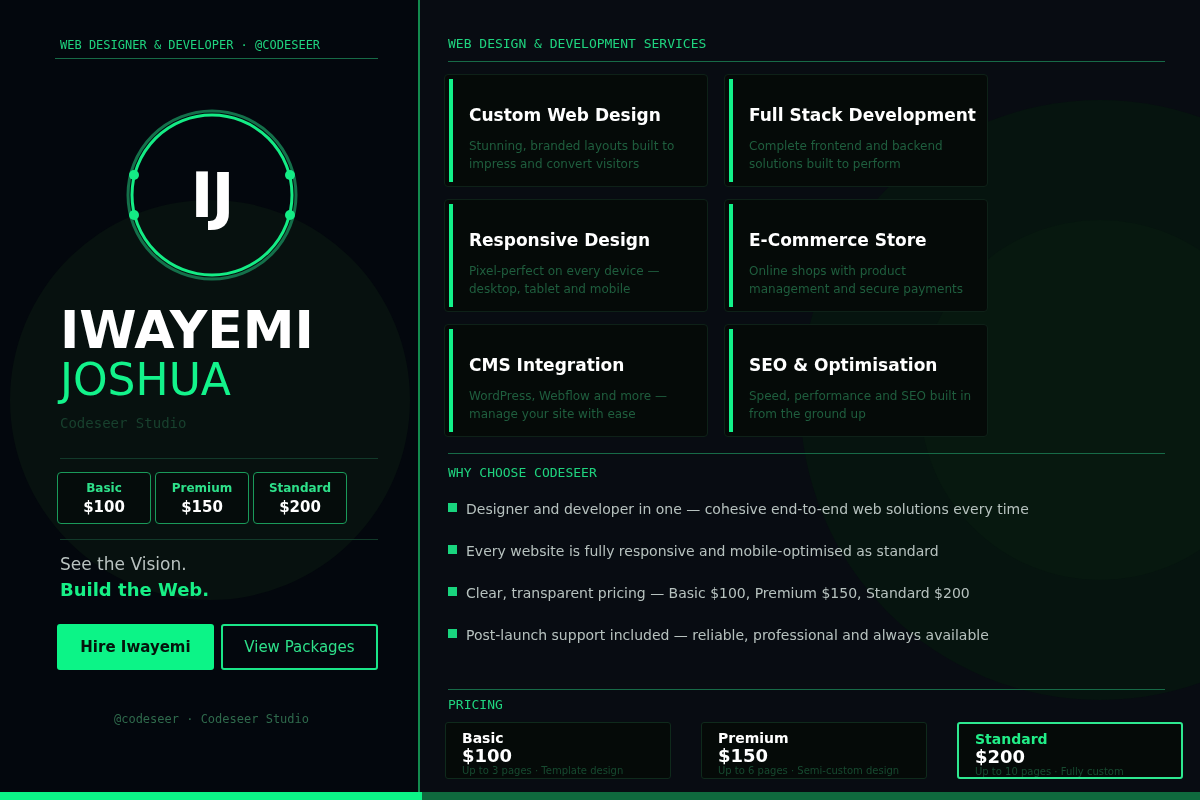 The height and width of the screenshot is (800, 1200). I want to click on avatar-initials: IJ, so click(211, 195).